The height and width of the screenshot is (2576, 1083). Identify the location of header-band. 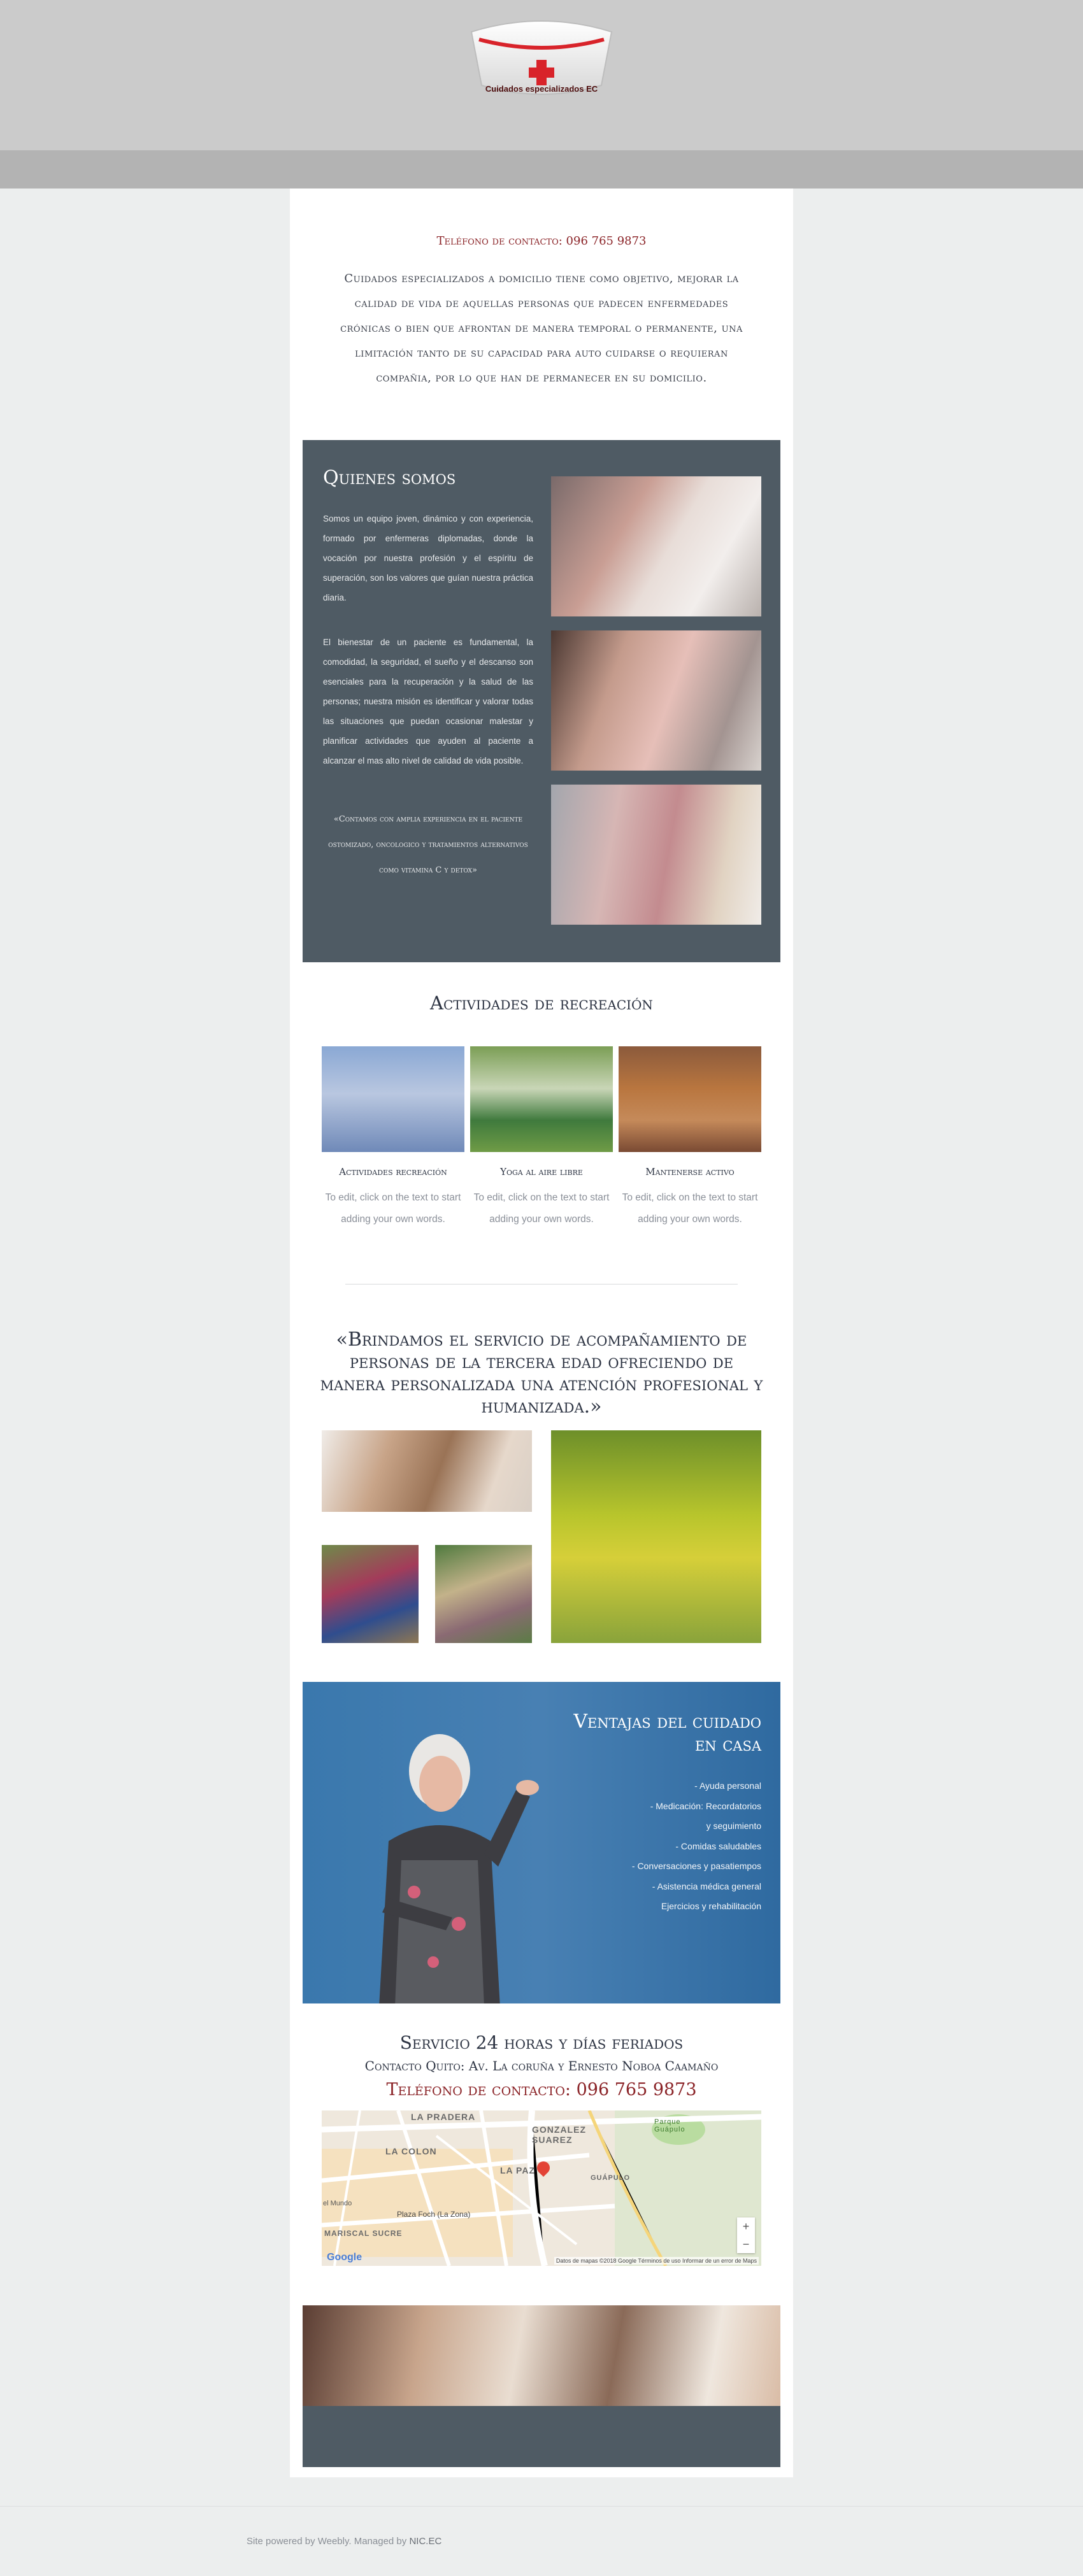
(541, 169).